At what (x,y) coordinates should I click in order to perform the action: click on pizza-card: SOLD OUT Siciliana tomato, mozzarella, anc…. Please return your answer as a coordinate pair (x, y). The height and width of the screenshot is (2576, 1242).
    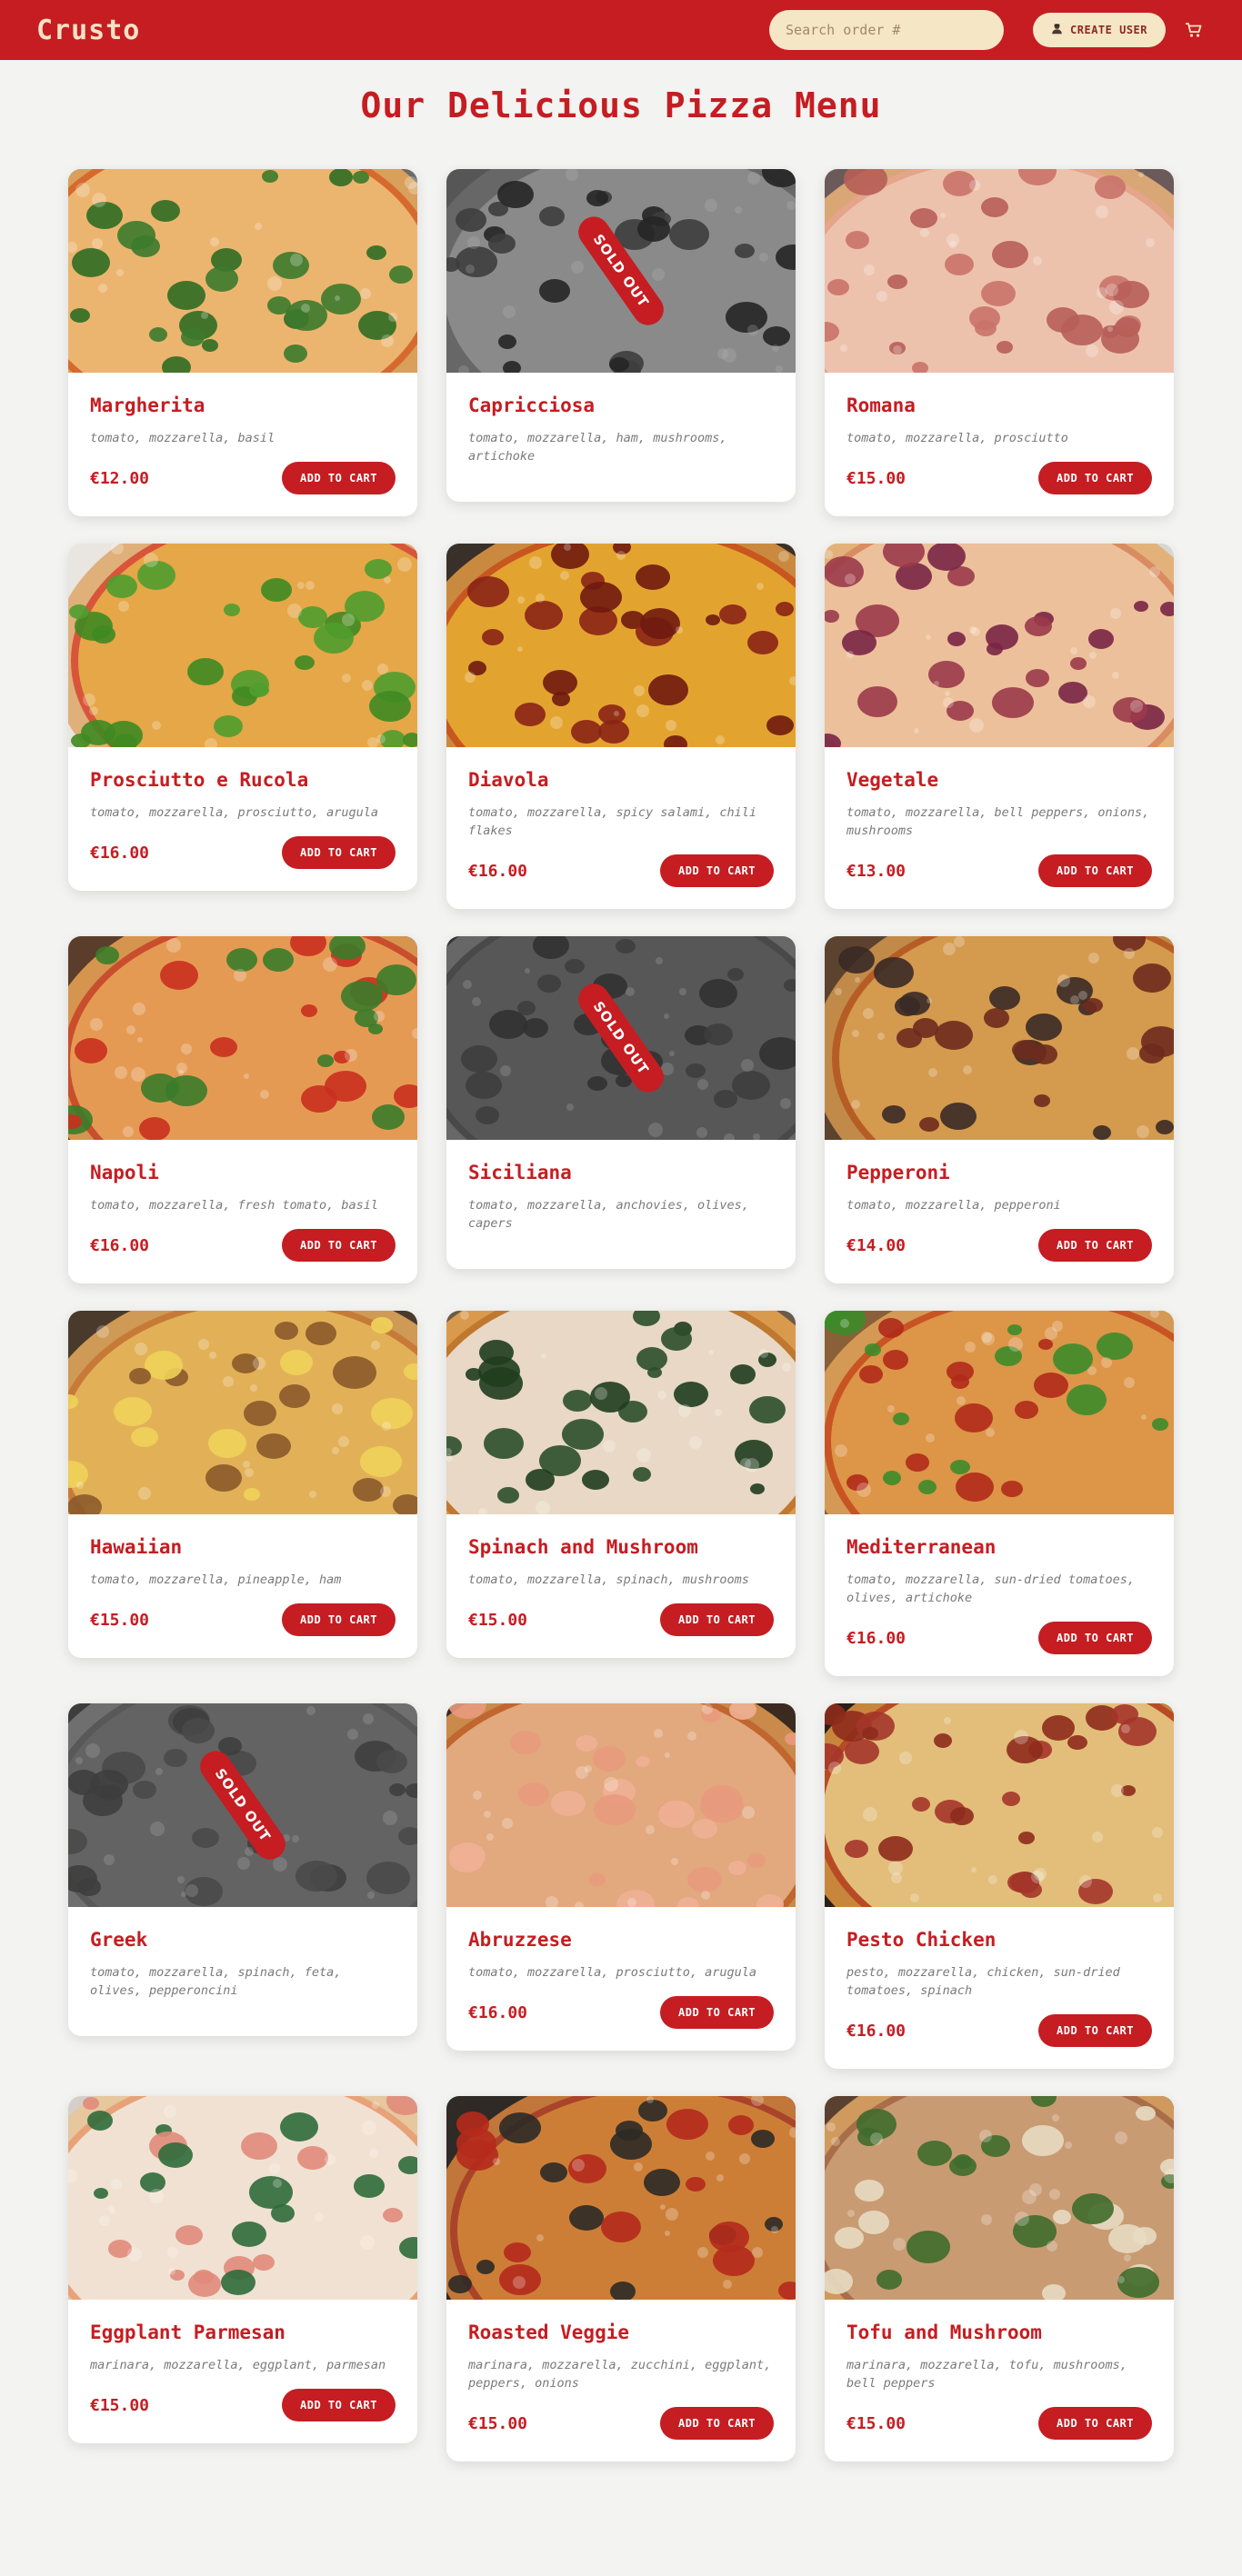
    Looking at the image, I should click on (621, 1102).